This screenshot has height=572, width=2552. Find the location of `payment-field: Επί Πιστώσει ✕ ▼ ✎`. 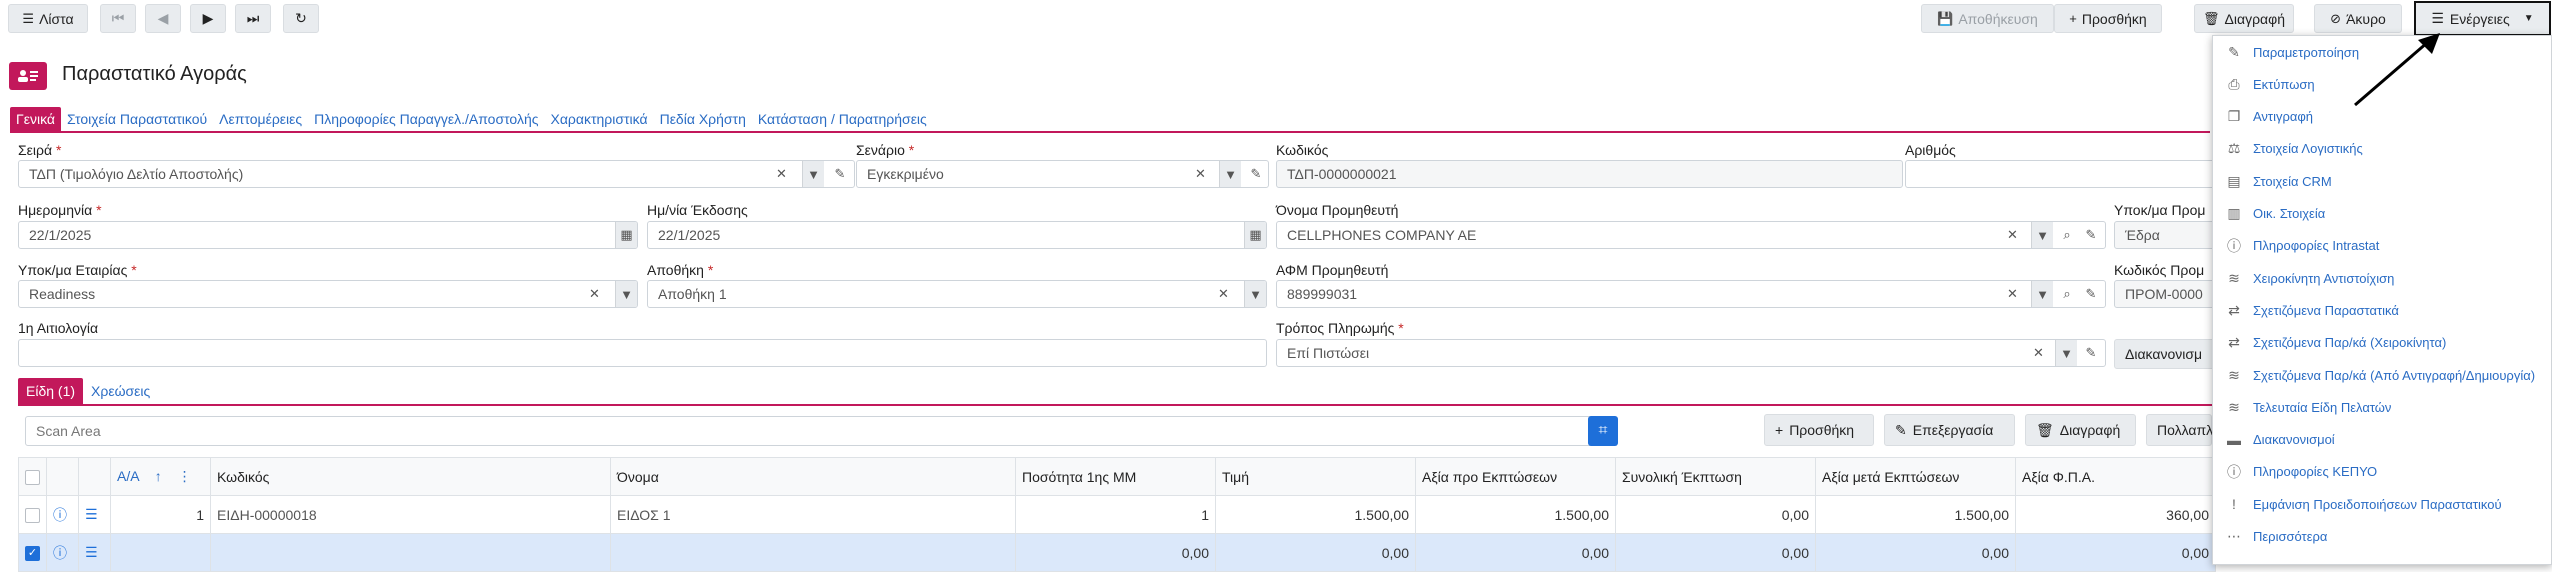

payment-field: Επί Πιστώσει ✕ ▼ ✎ is located at coordinates (1691, 353).